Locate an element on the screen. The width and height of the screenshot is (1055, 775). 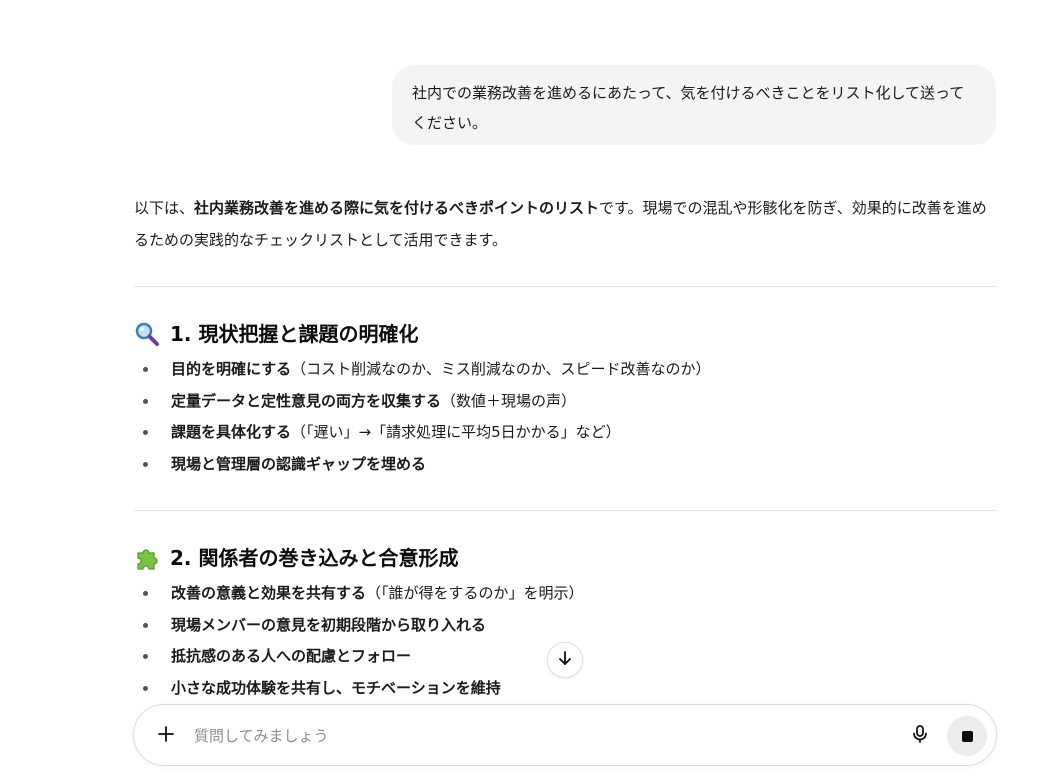
section-heading: 1. 現状把握と課題の明確化 is located at coordinates (565, 334).